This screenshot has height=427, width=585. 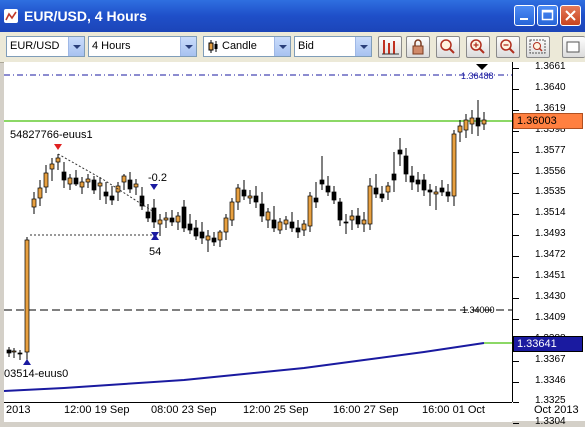 I want to click on lock-icon, so click(x=418, y=47).